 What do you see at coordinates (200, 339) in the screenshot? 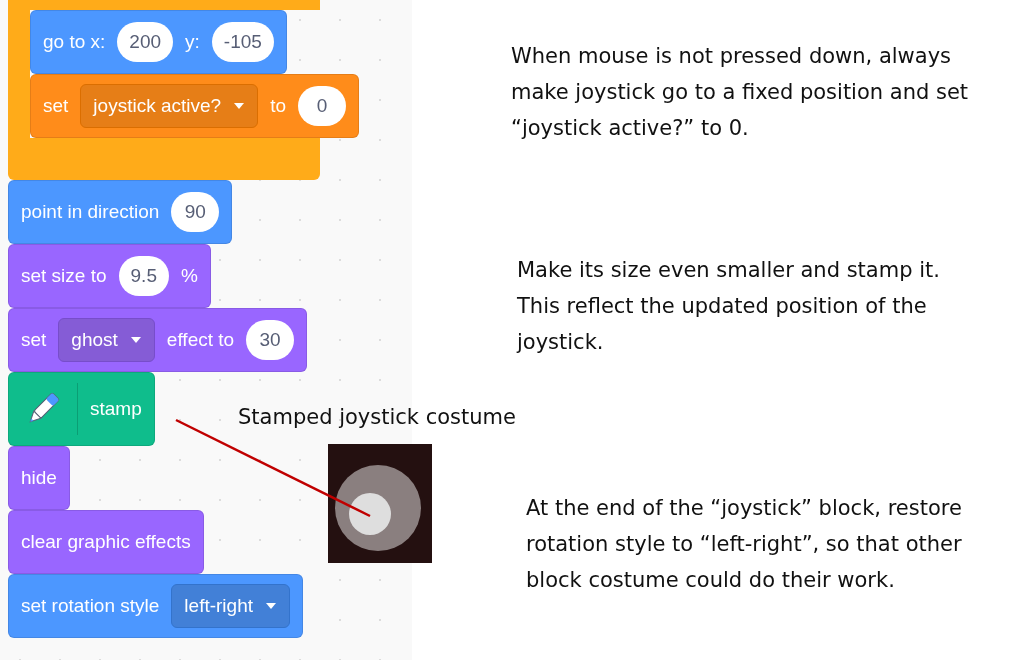
I see `block-label: effect to` at bounding box center [200, 339].